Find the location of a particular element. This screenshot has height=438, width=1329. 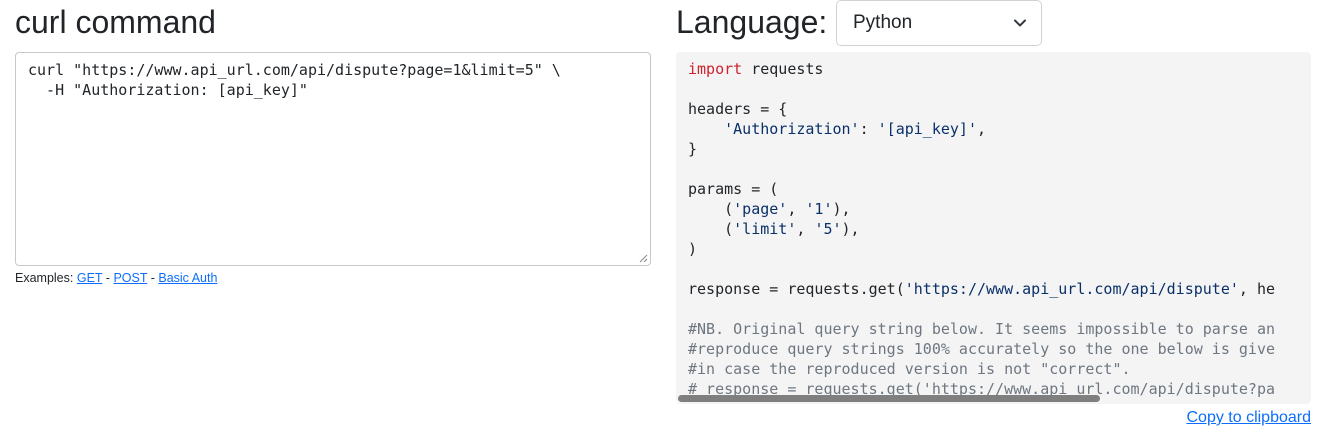

horizontal-scrollbar is located at coordinates (889, 398).